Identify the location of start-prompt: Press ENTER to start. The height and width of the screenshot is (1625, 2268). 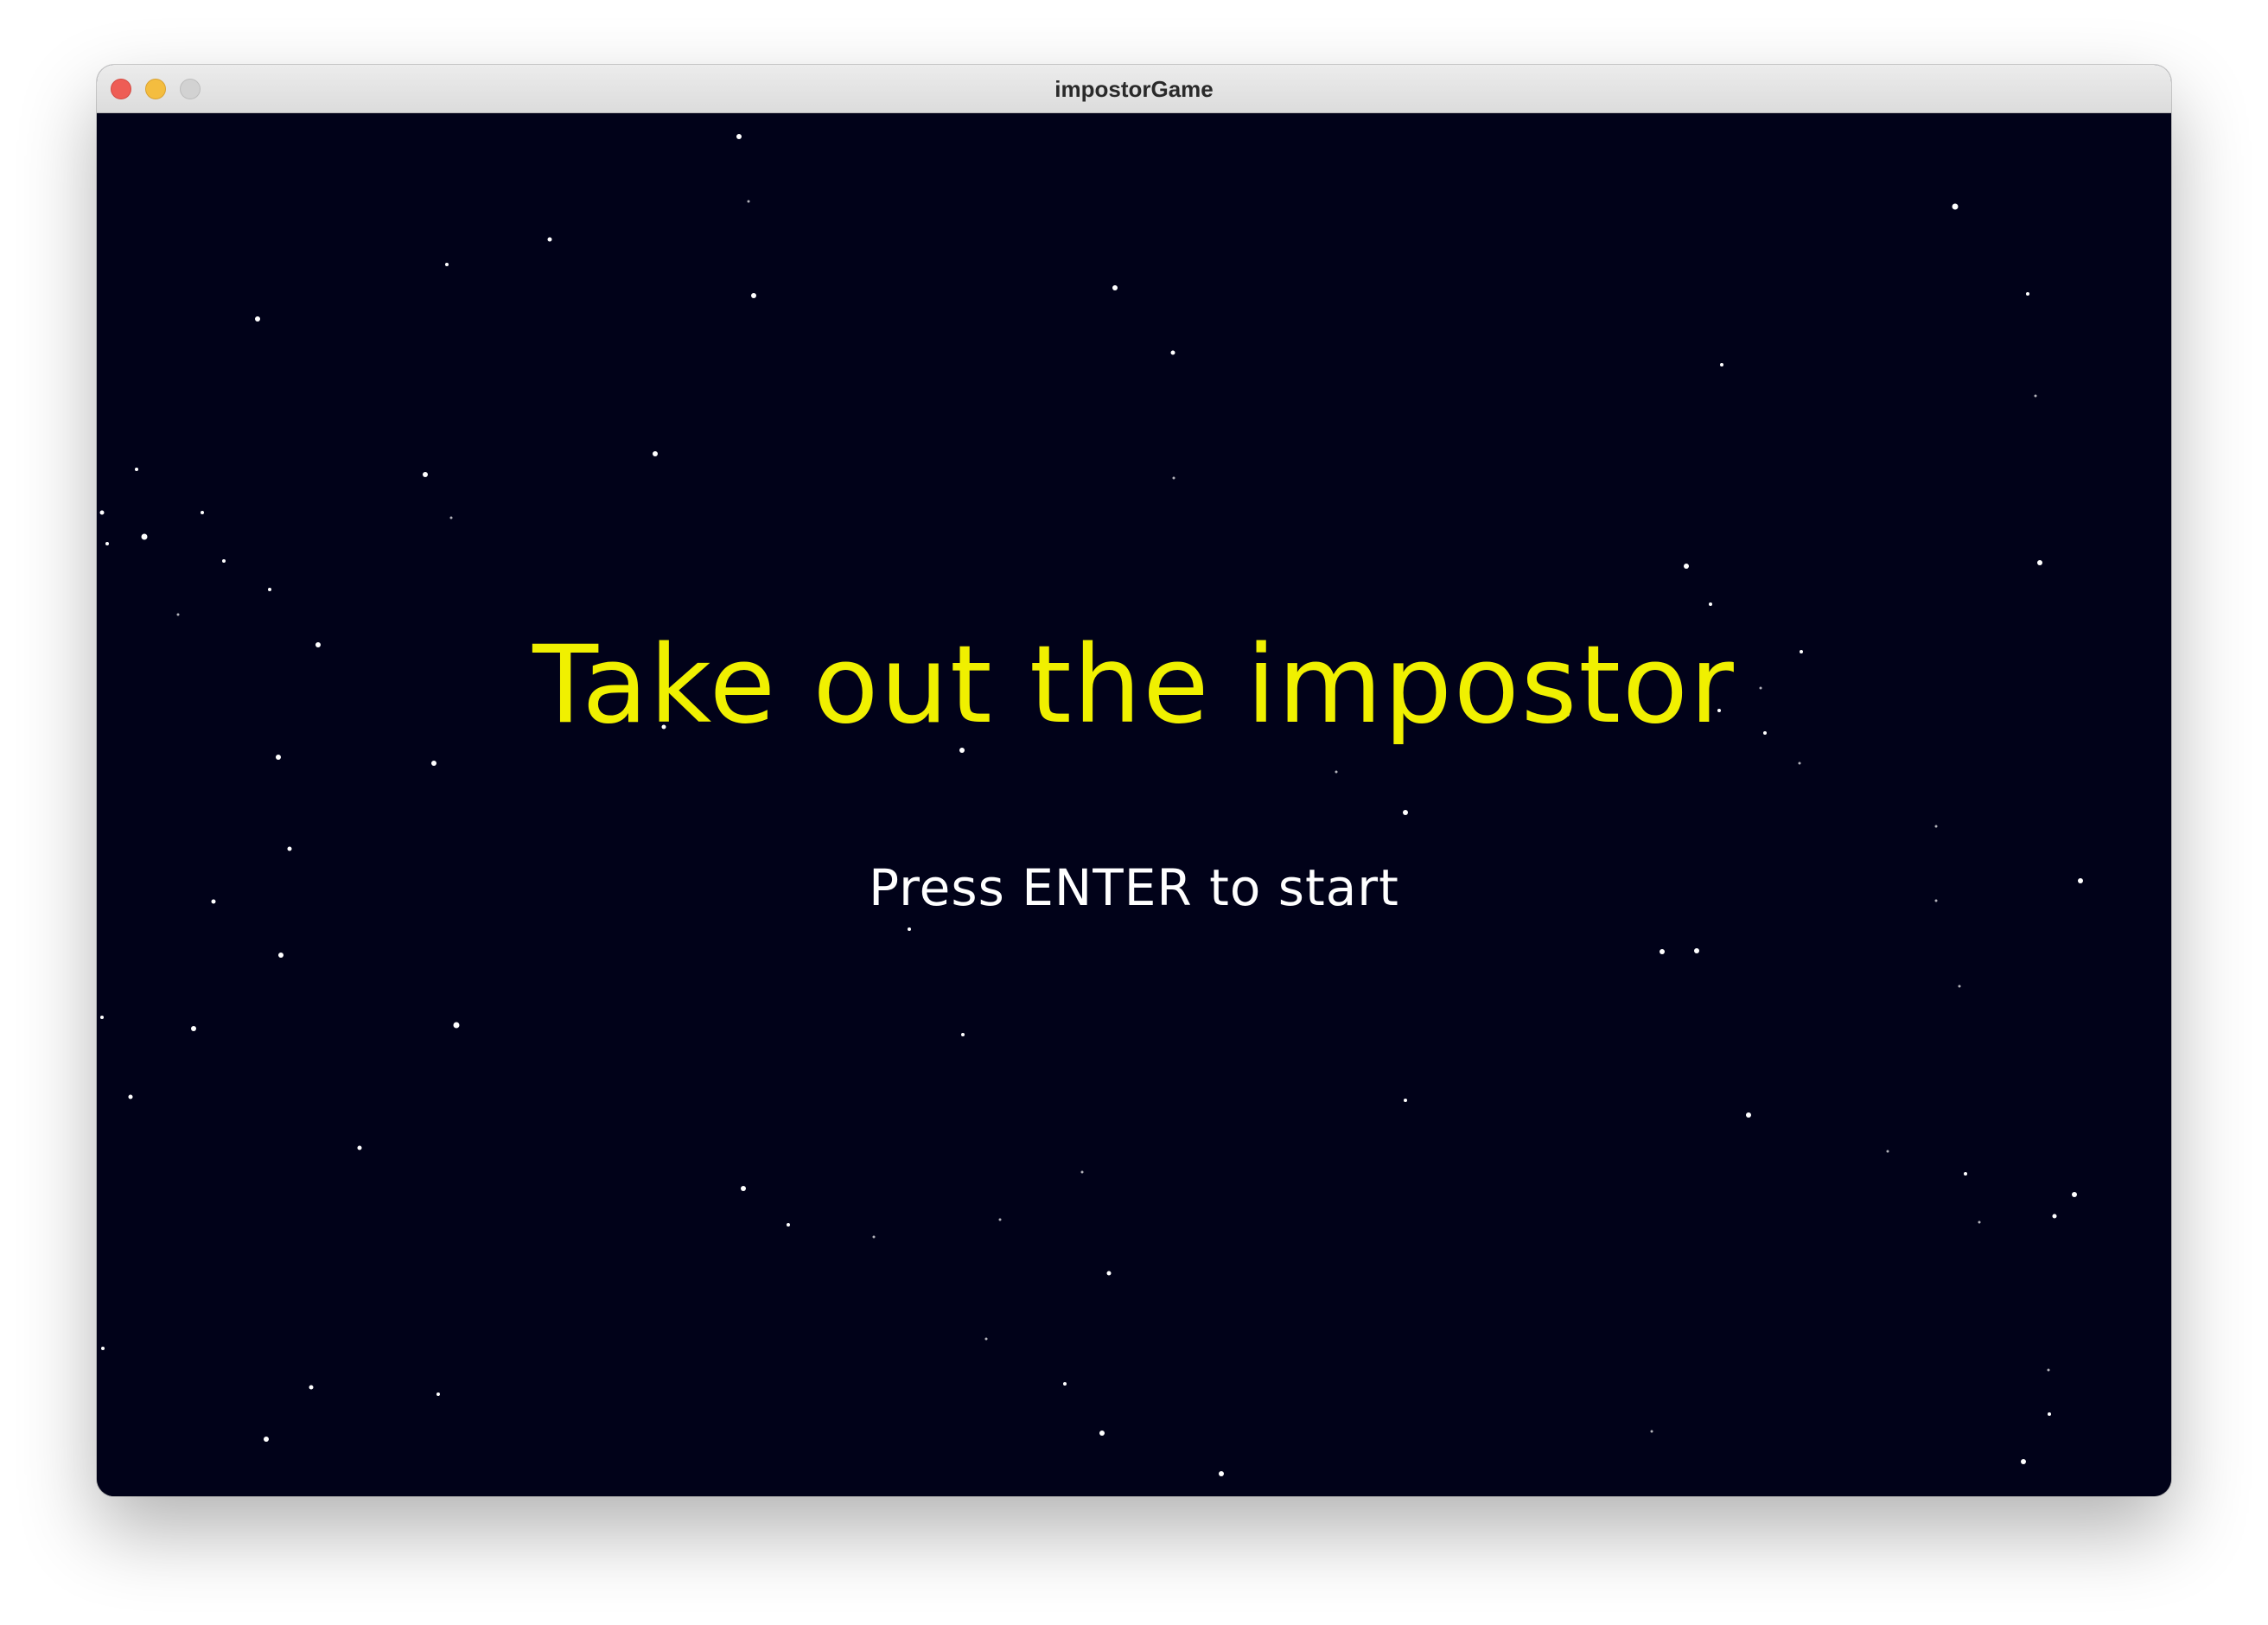
(1134, 887).